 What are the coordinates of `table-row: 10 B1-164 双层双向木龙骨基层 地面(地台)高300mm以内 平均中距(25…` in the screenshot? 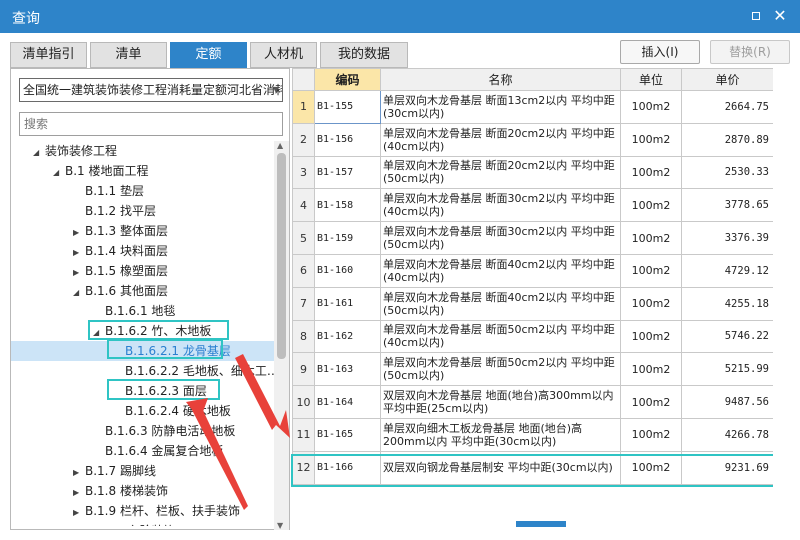 It's located at (533, 402).